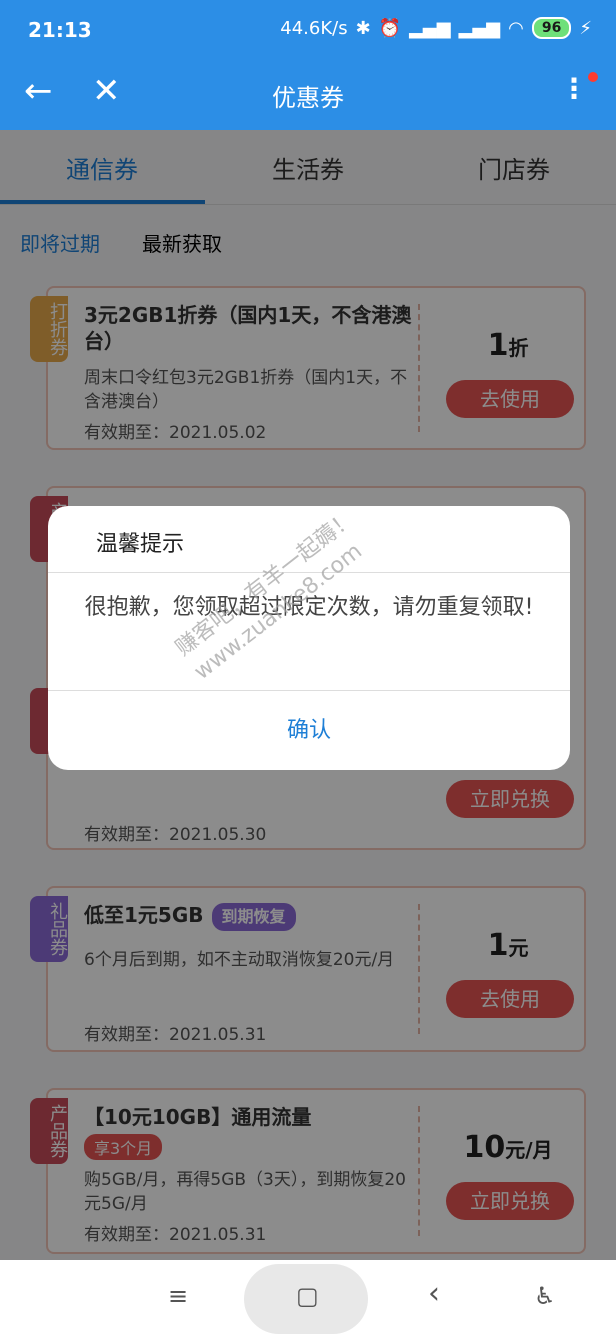 The image size is (616, 1334). I want to click on clock: 21:13, so click(60, 30).